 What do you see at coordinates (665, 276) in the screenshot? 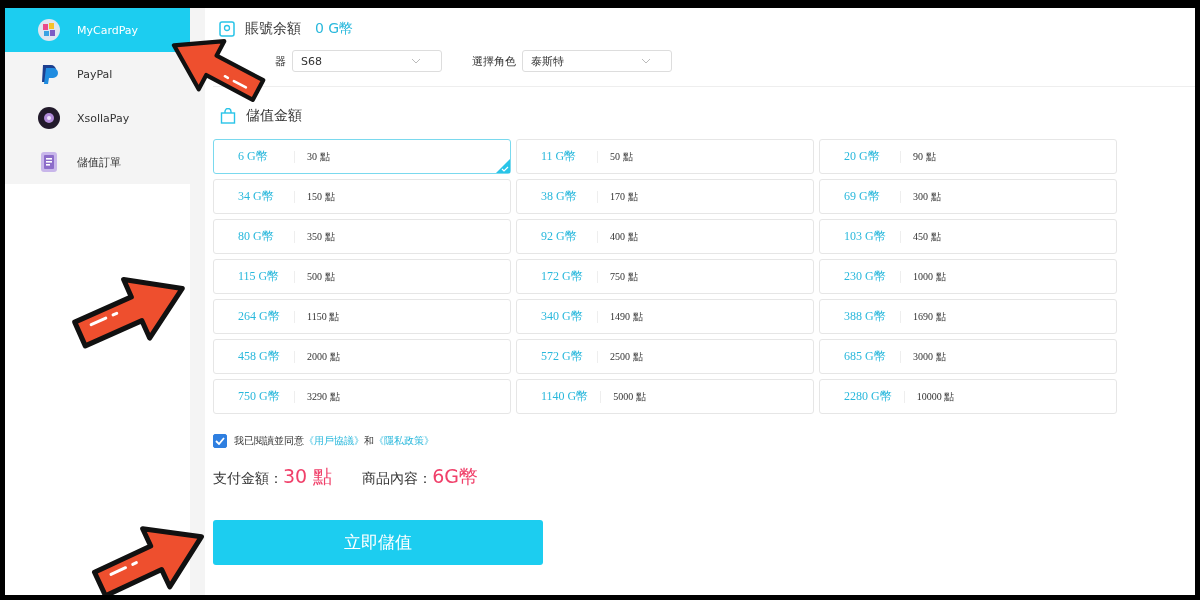
I see `package-option: 172 G幣 750 點` at bounding box center [665, 276].